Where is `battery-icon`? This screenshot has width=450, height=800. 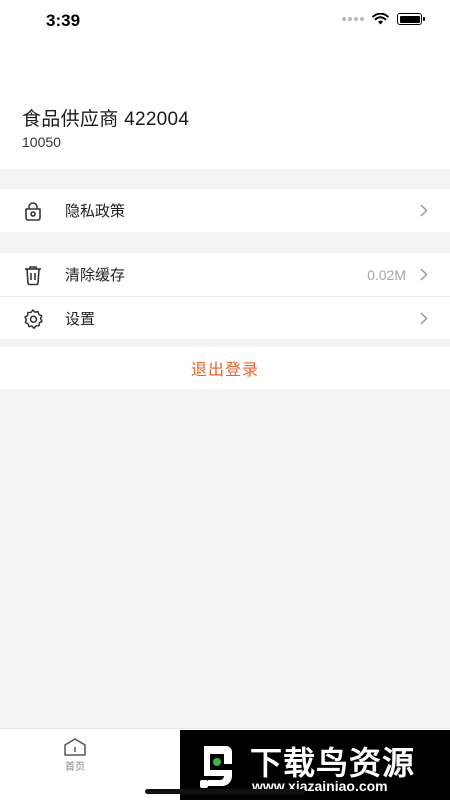 battery-icon is located at coordinates (411, 19).